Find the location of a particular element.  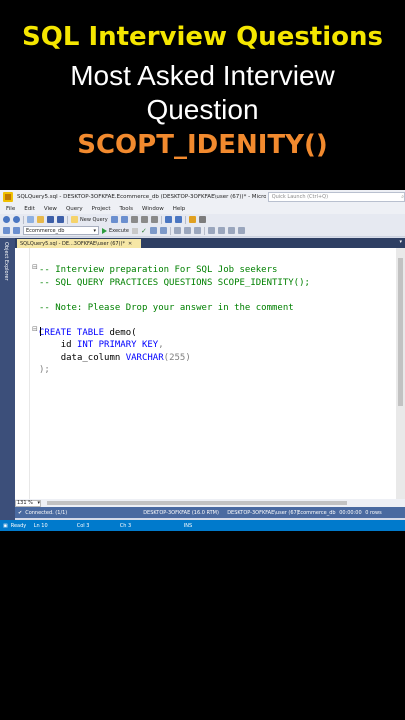

redo-icon is located at coordinates (178, 219).